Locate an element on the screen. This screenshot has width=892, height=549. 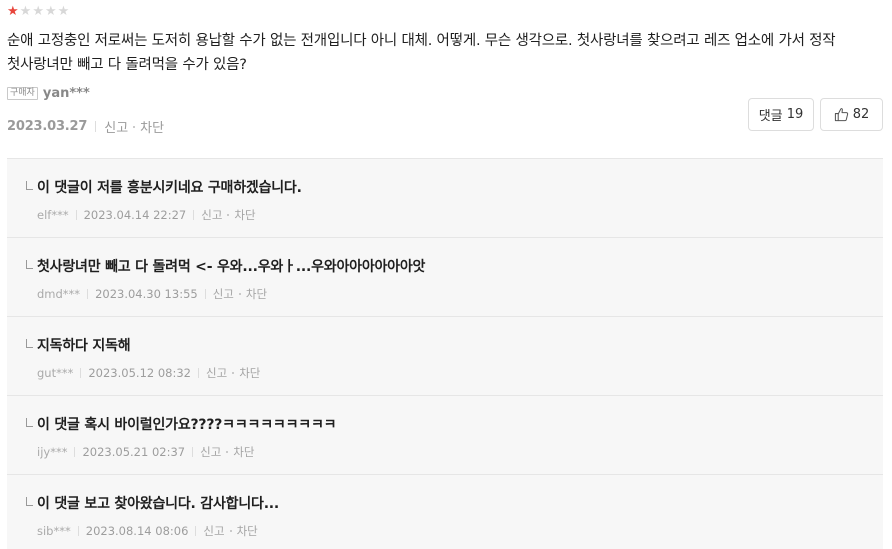
like-count: 82 is located at coordinates (861, 114).